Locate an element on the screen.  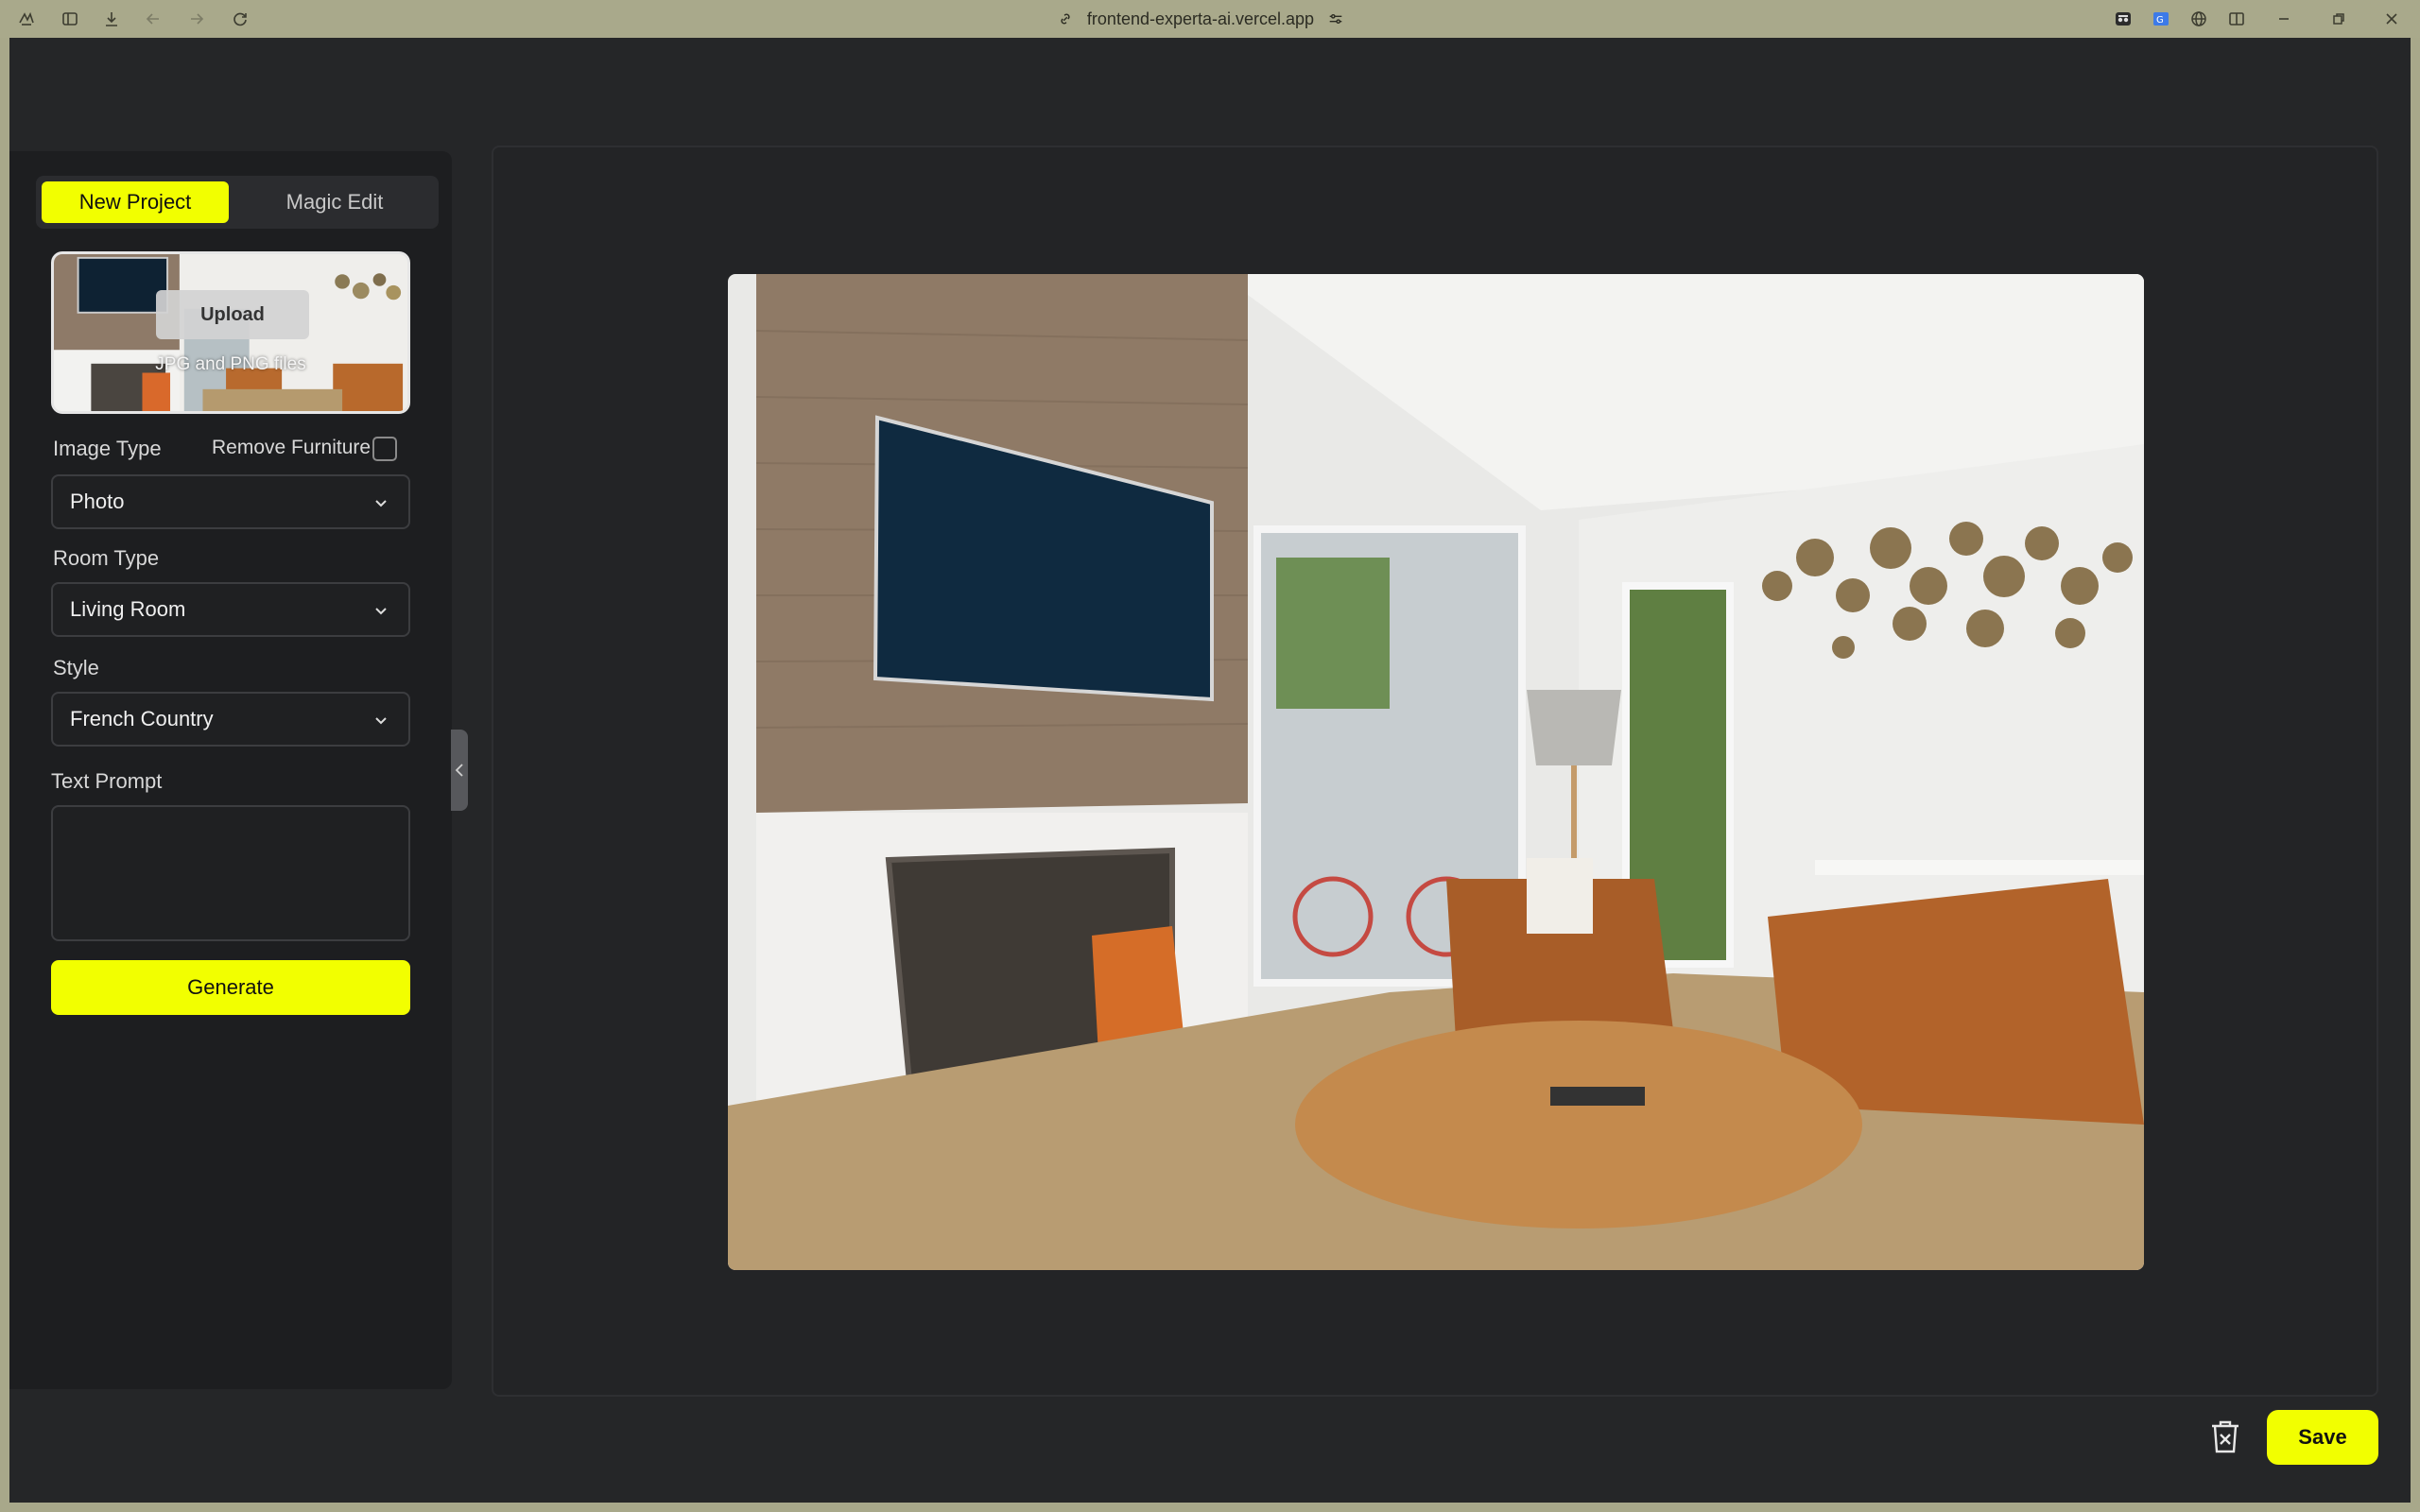
upload-button: Upload is located at coordinates (233, 314).